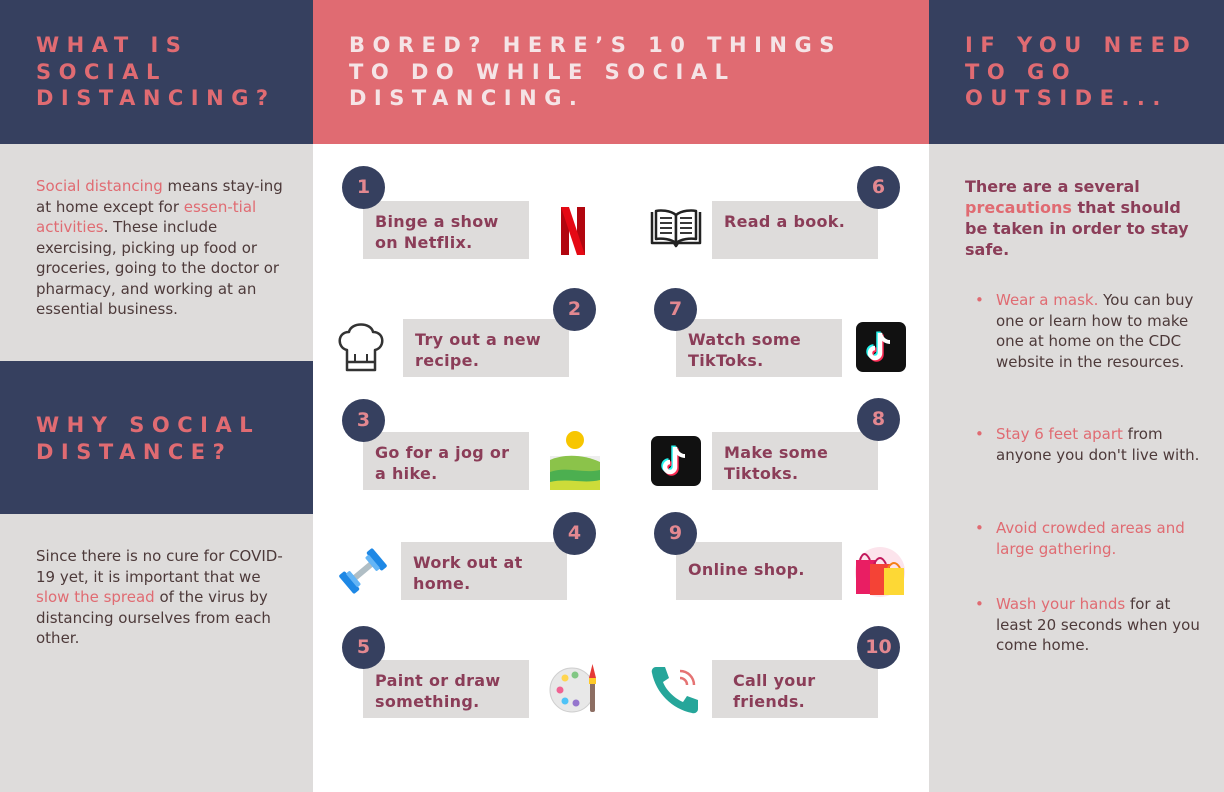 This screenshot has height=792, width=1224. I want to click on precaution-highlight: Stay 6 feet apart, so click(1059, 434).